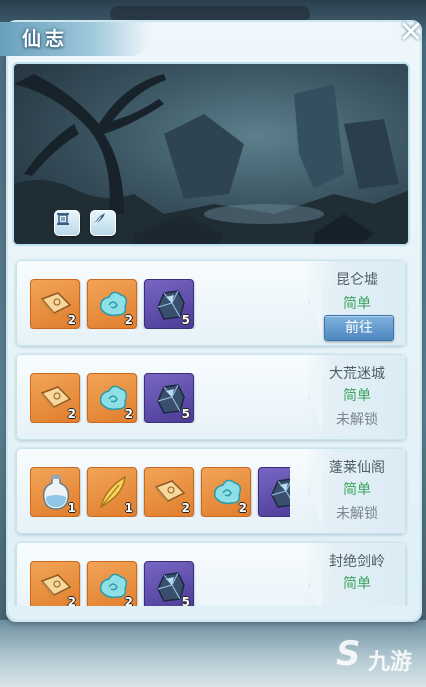 The image size is (426, 687). I want to click on stage-name: 封绝剑岭, so click(357, 562).